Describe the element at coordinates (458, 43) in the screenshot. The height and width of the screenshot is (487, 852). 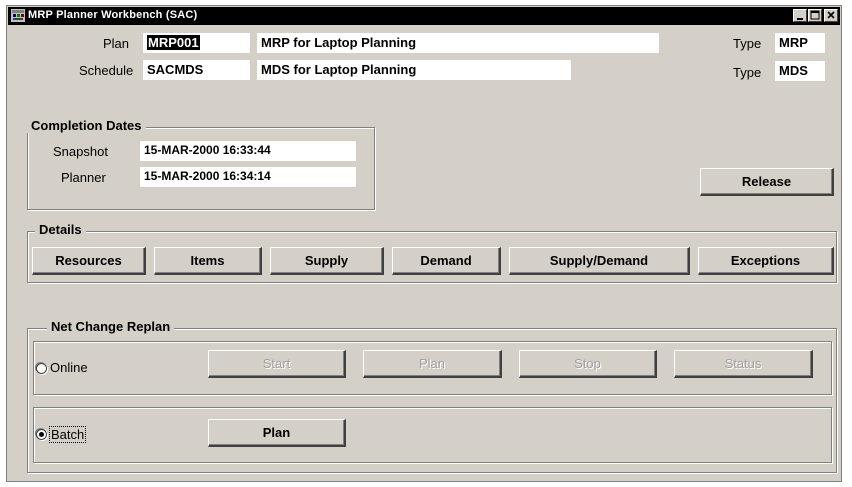
I see `plan-description-field: MRP for Laptop Planning` at that location.